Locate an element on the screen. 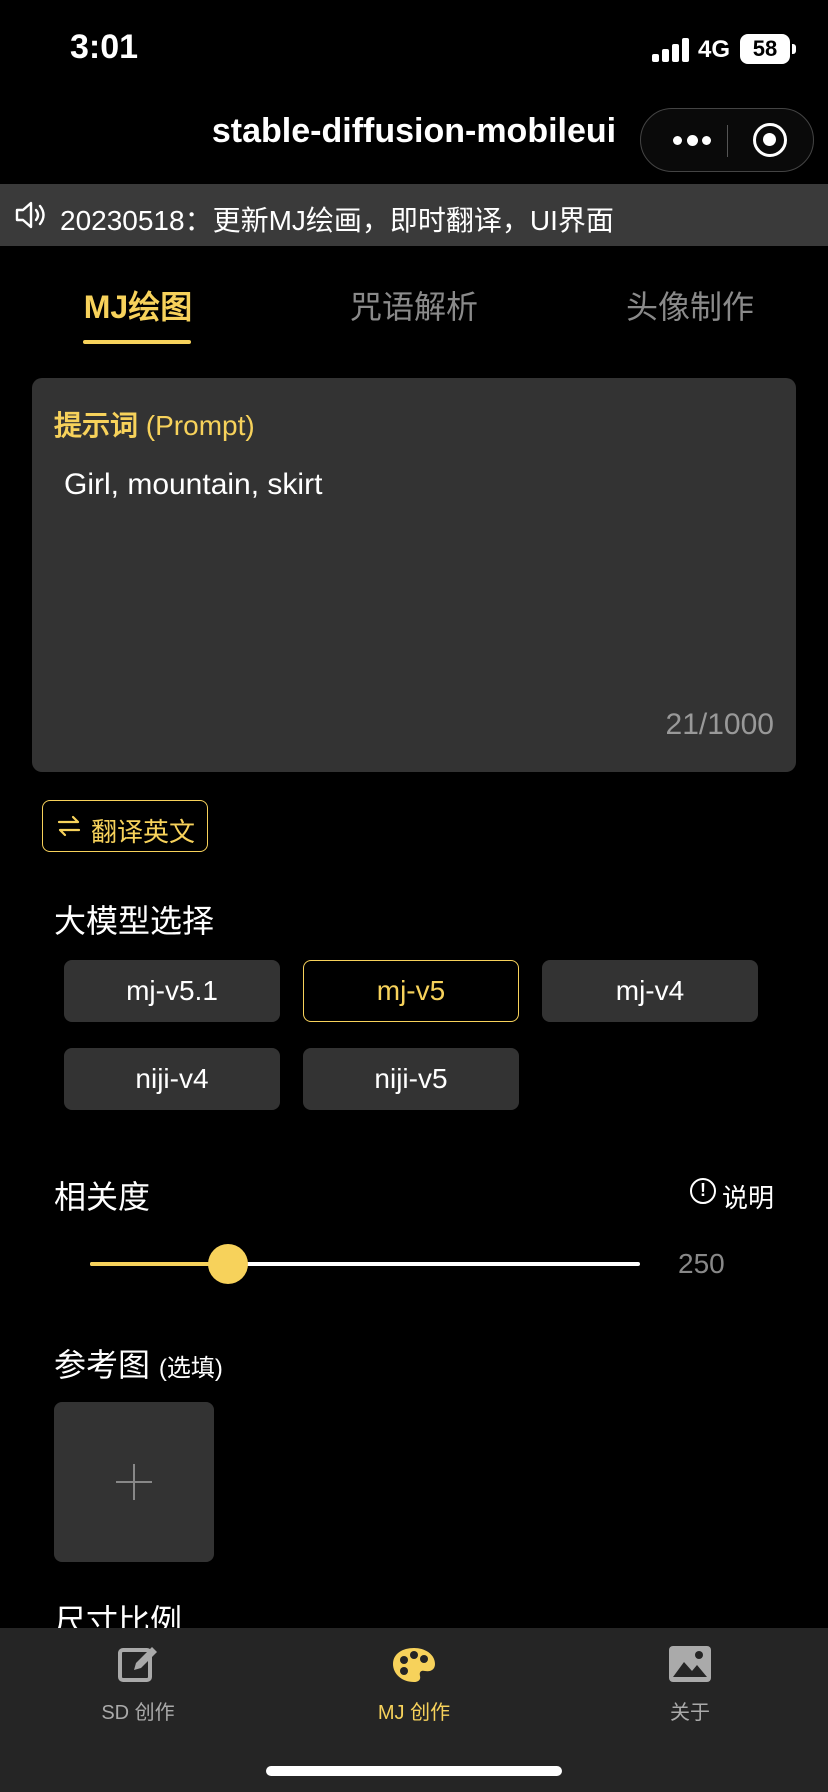  model-option: mj-v5.1 is located at coordinates (172, 991).